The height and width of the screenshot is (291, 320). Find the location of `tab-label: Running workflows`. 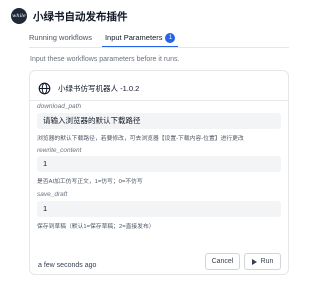

tab-label: Running workflows is located at coordinates (60, 37).